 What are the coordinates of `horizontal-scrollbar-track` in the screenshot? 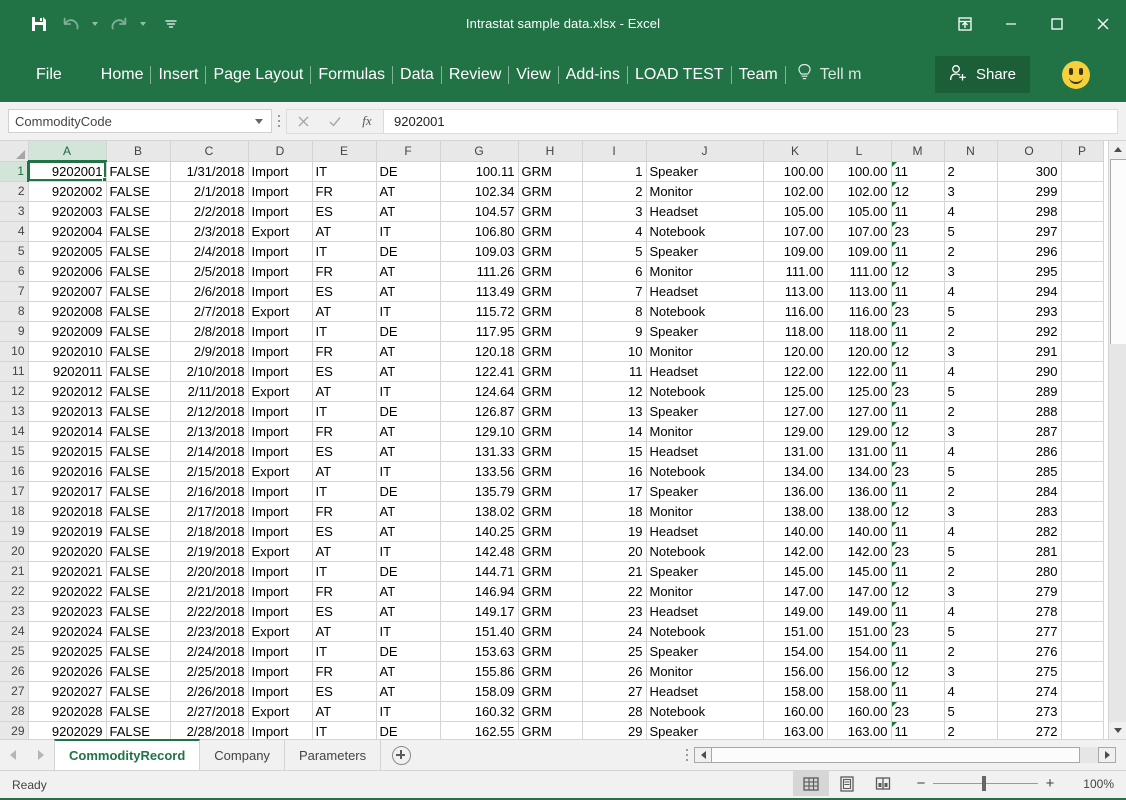 It's located at (1089, 755).